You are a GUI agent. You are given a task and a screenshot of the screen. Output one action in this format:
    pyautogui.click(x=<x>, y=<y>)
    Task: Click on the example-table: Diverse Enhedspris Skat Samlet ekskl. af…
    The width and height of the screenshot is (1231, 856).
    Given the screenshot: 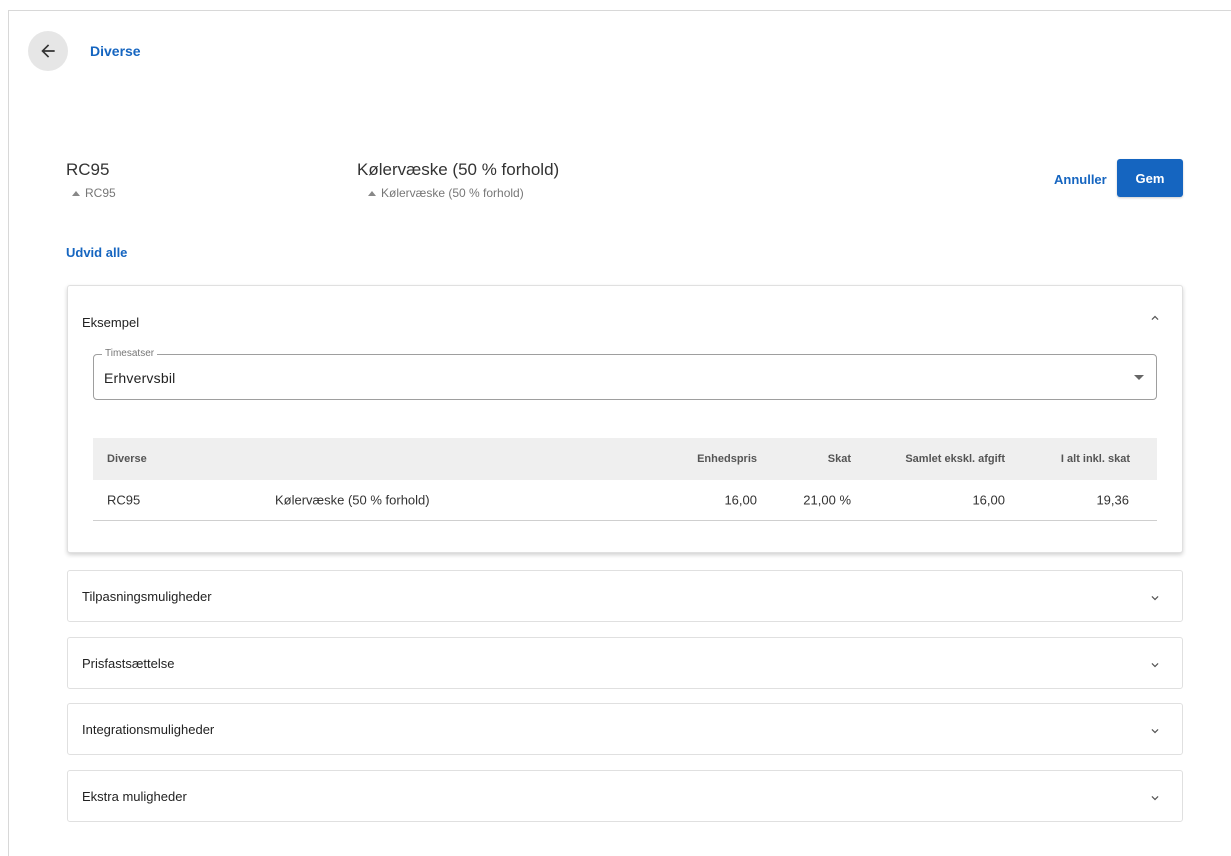 What is the action you would take?
    pyautogui.click(x=625, y=479)
    